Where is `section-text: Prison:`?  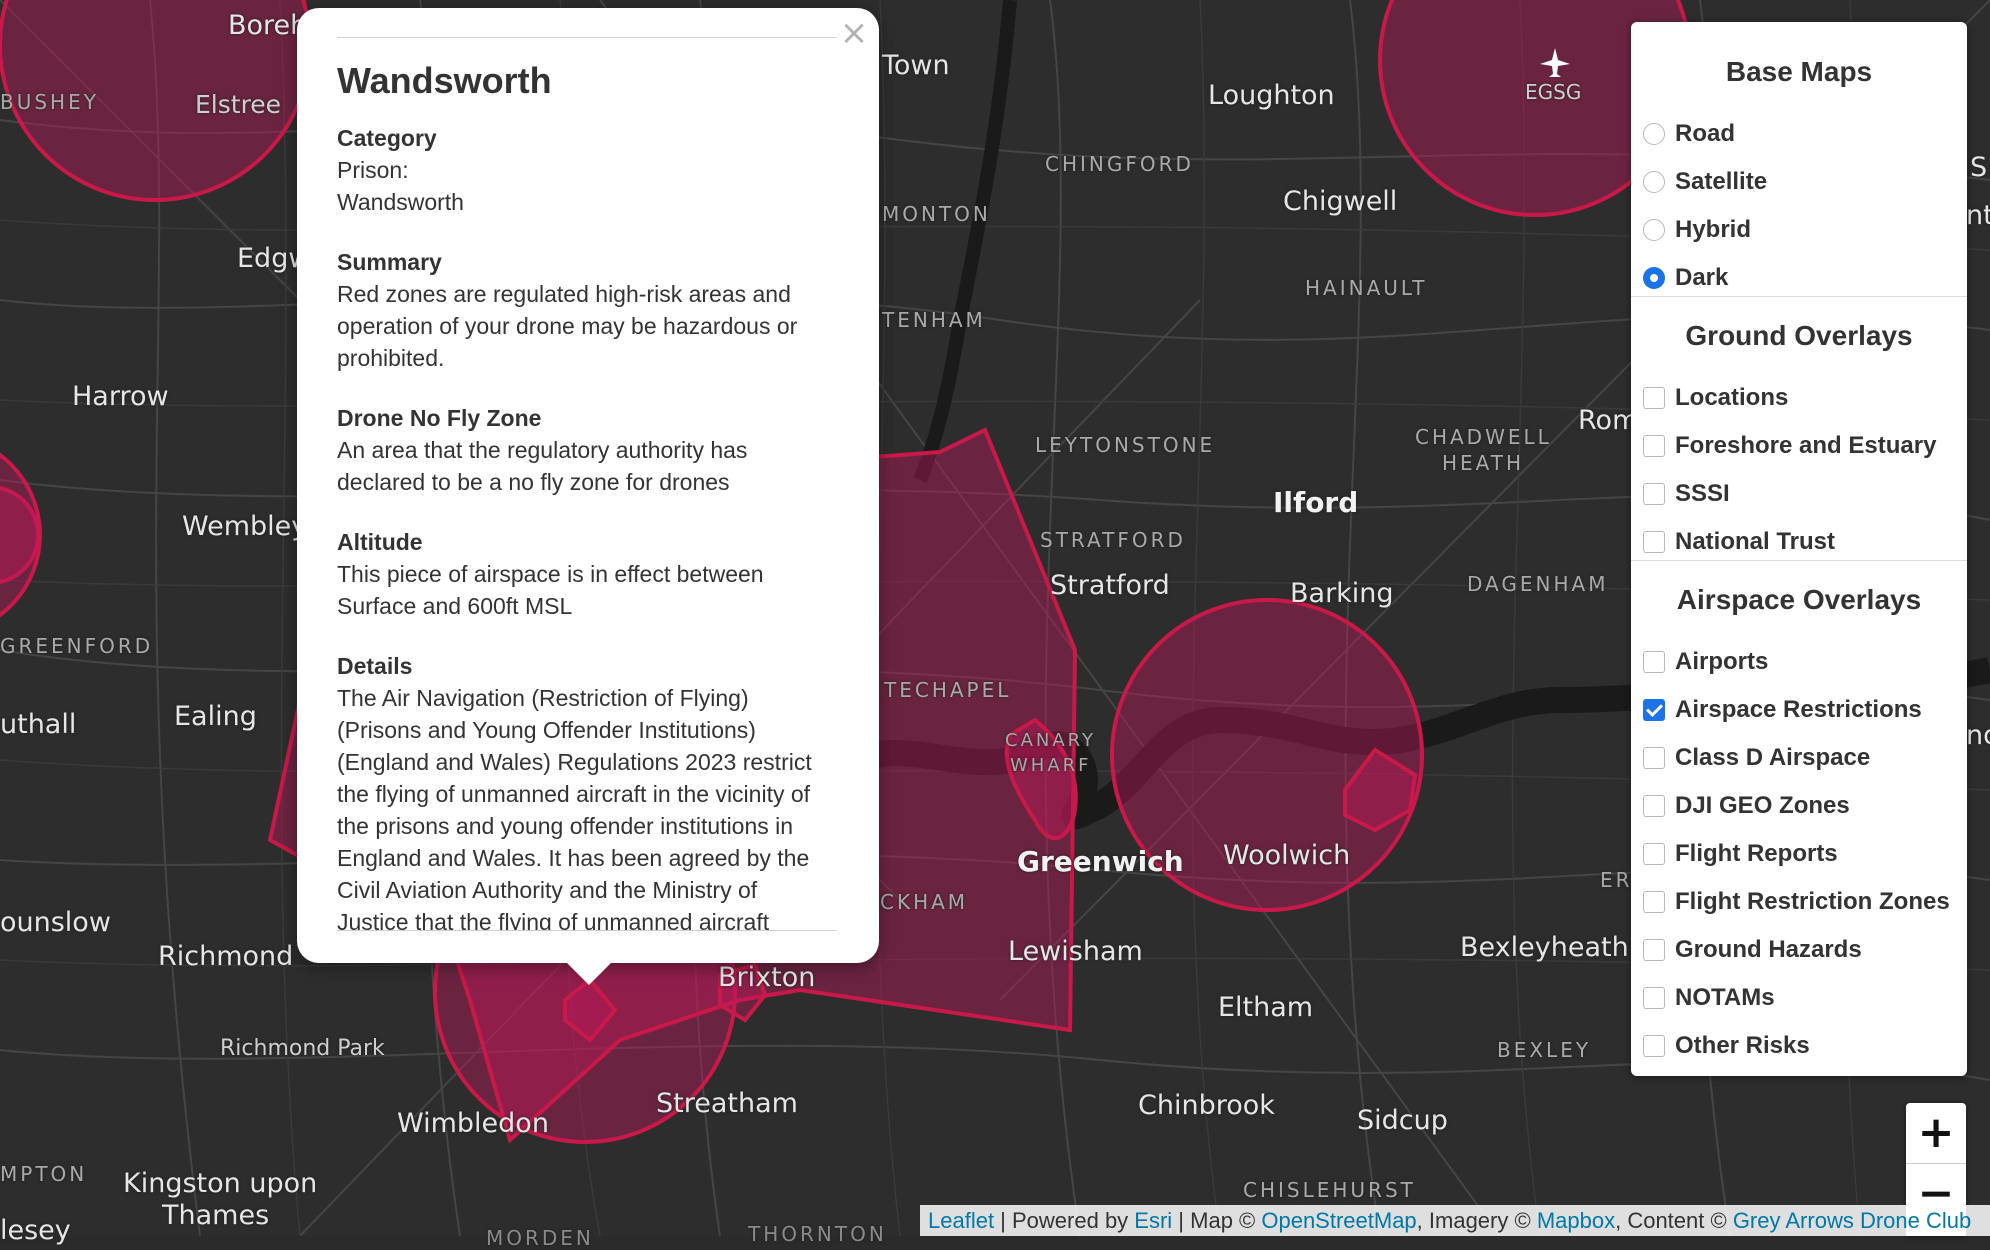
section-text: Prison: is located at coordinates (373, 170).